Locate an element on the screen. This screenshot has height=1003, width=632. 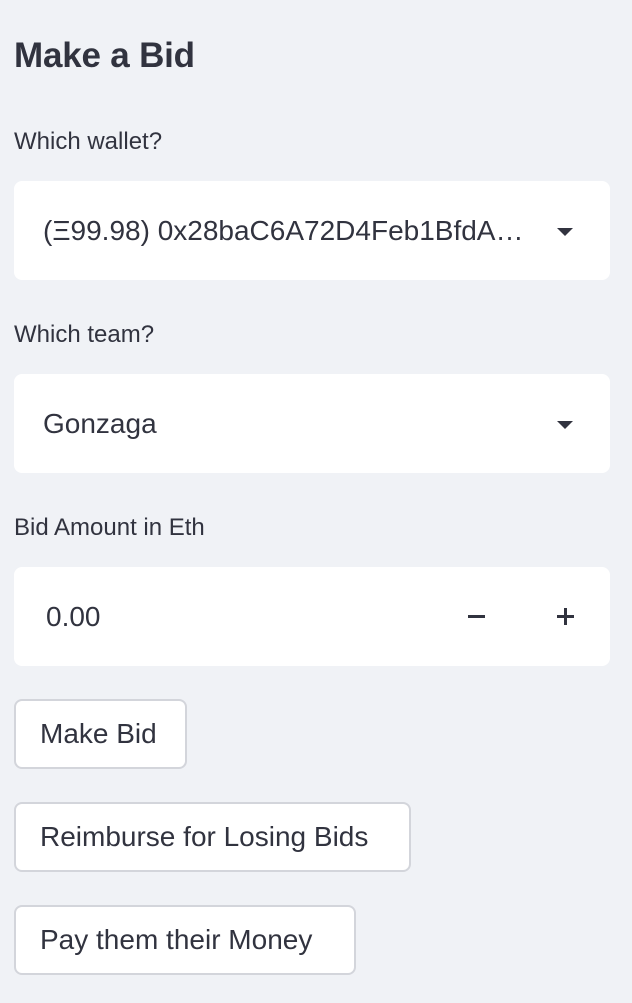
make-bid-button: Make Bid is located at coordinates (100, 734).